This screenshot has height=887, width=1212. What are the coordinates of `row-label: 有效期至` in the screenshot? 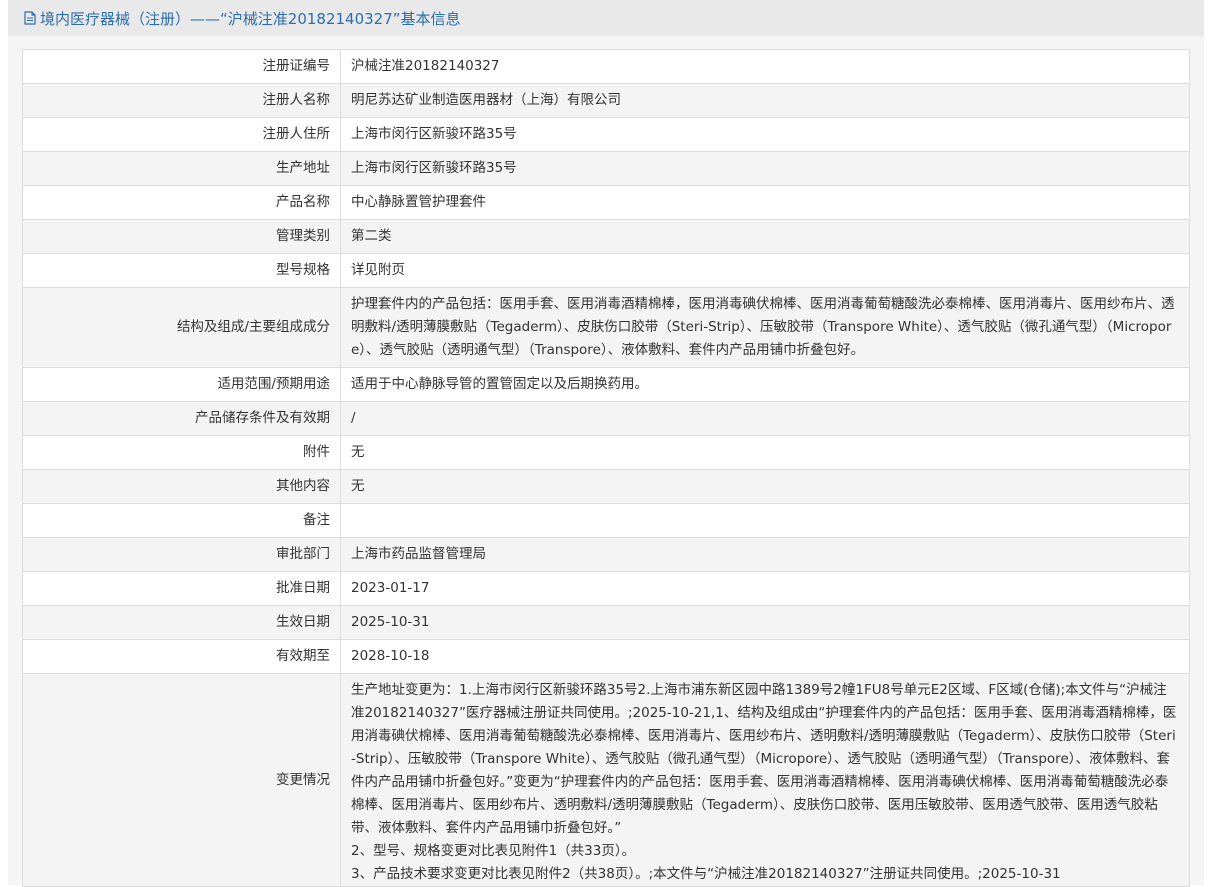 It's located at (181, 656).